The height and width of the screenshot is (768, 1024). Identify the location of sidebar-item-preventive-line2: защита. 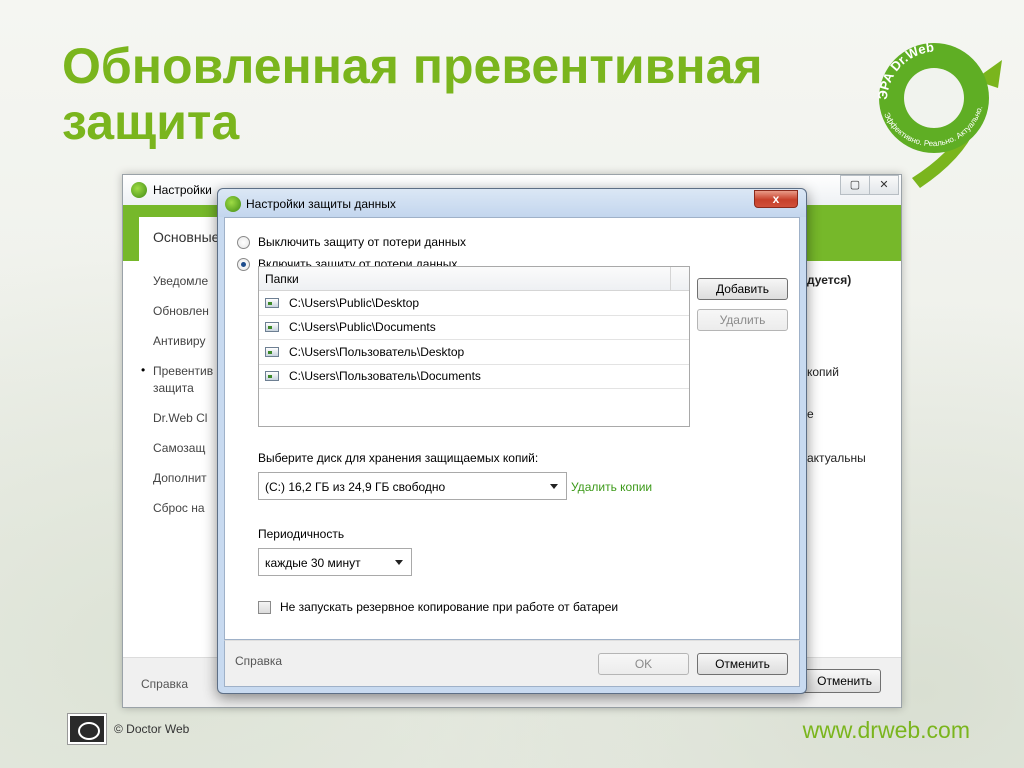
(173, 388).